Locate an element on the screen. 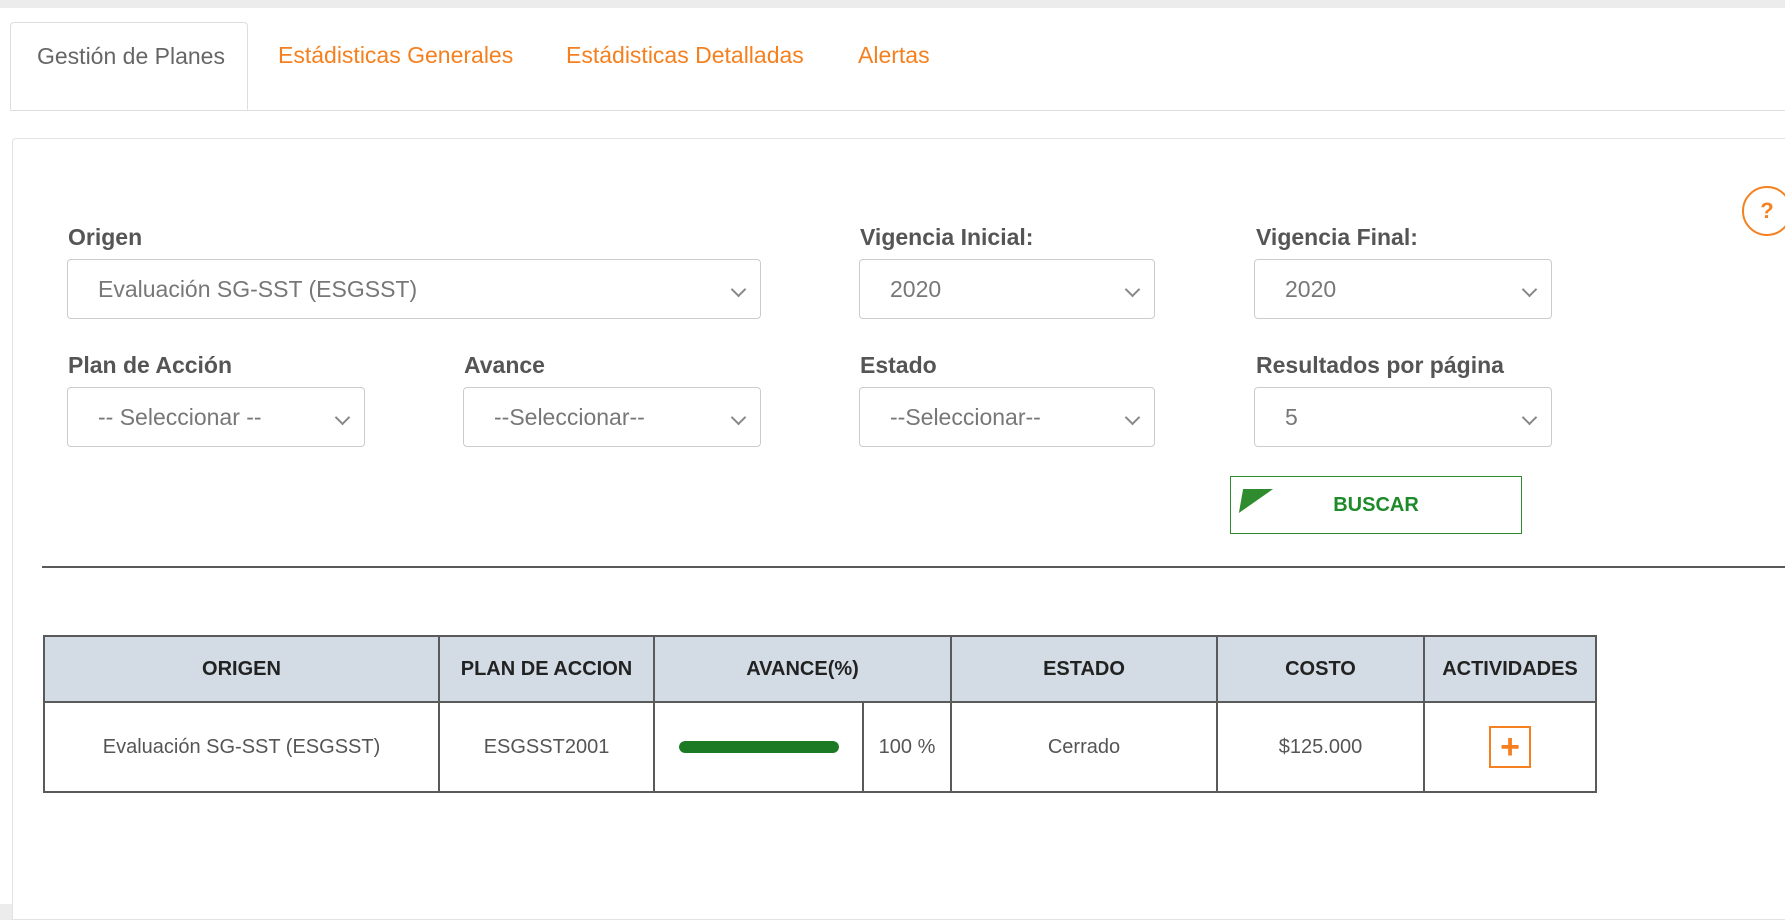  plus-icon: + is located at coordinates (1510, 747).